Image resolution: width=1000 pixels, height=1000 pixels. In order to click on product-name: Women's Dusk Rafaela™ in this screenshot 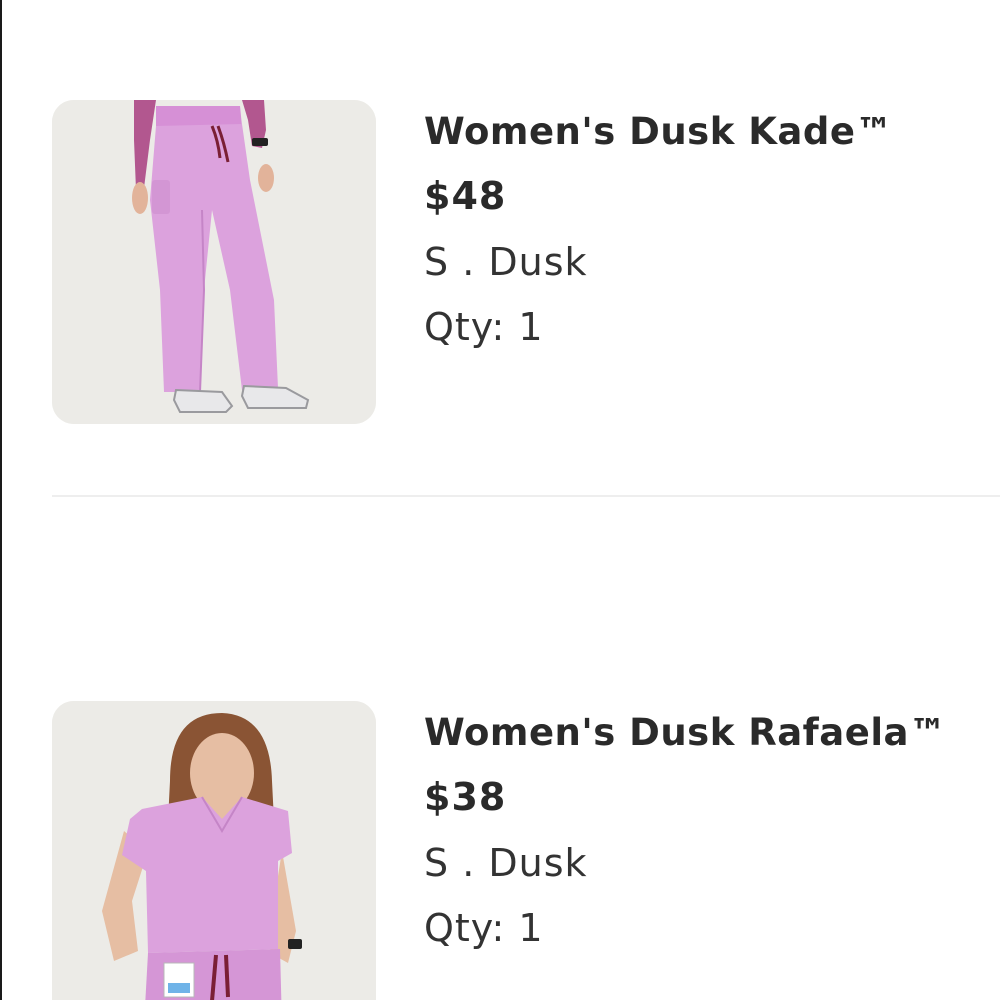, I will do `click(685, 732)`.